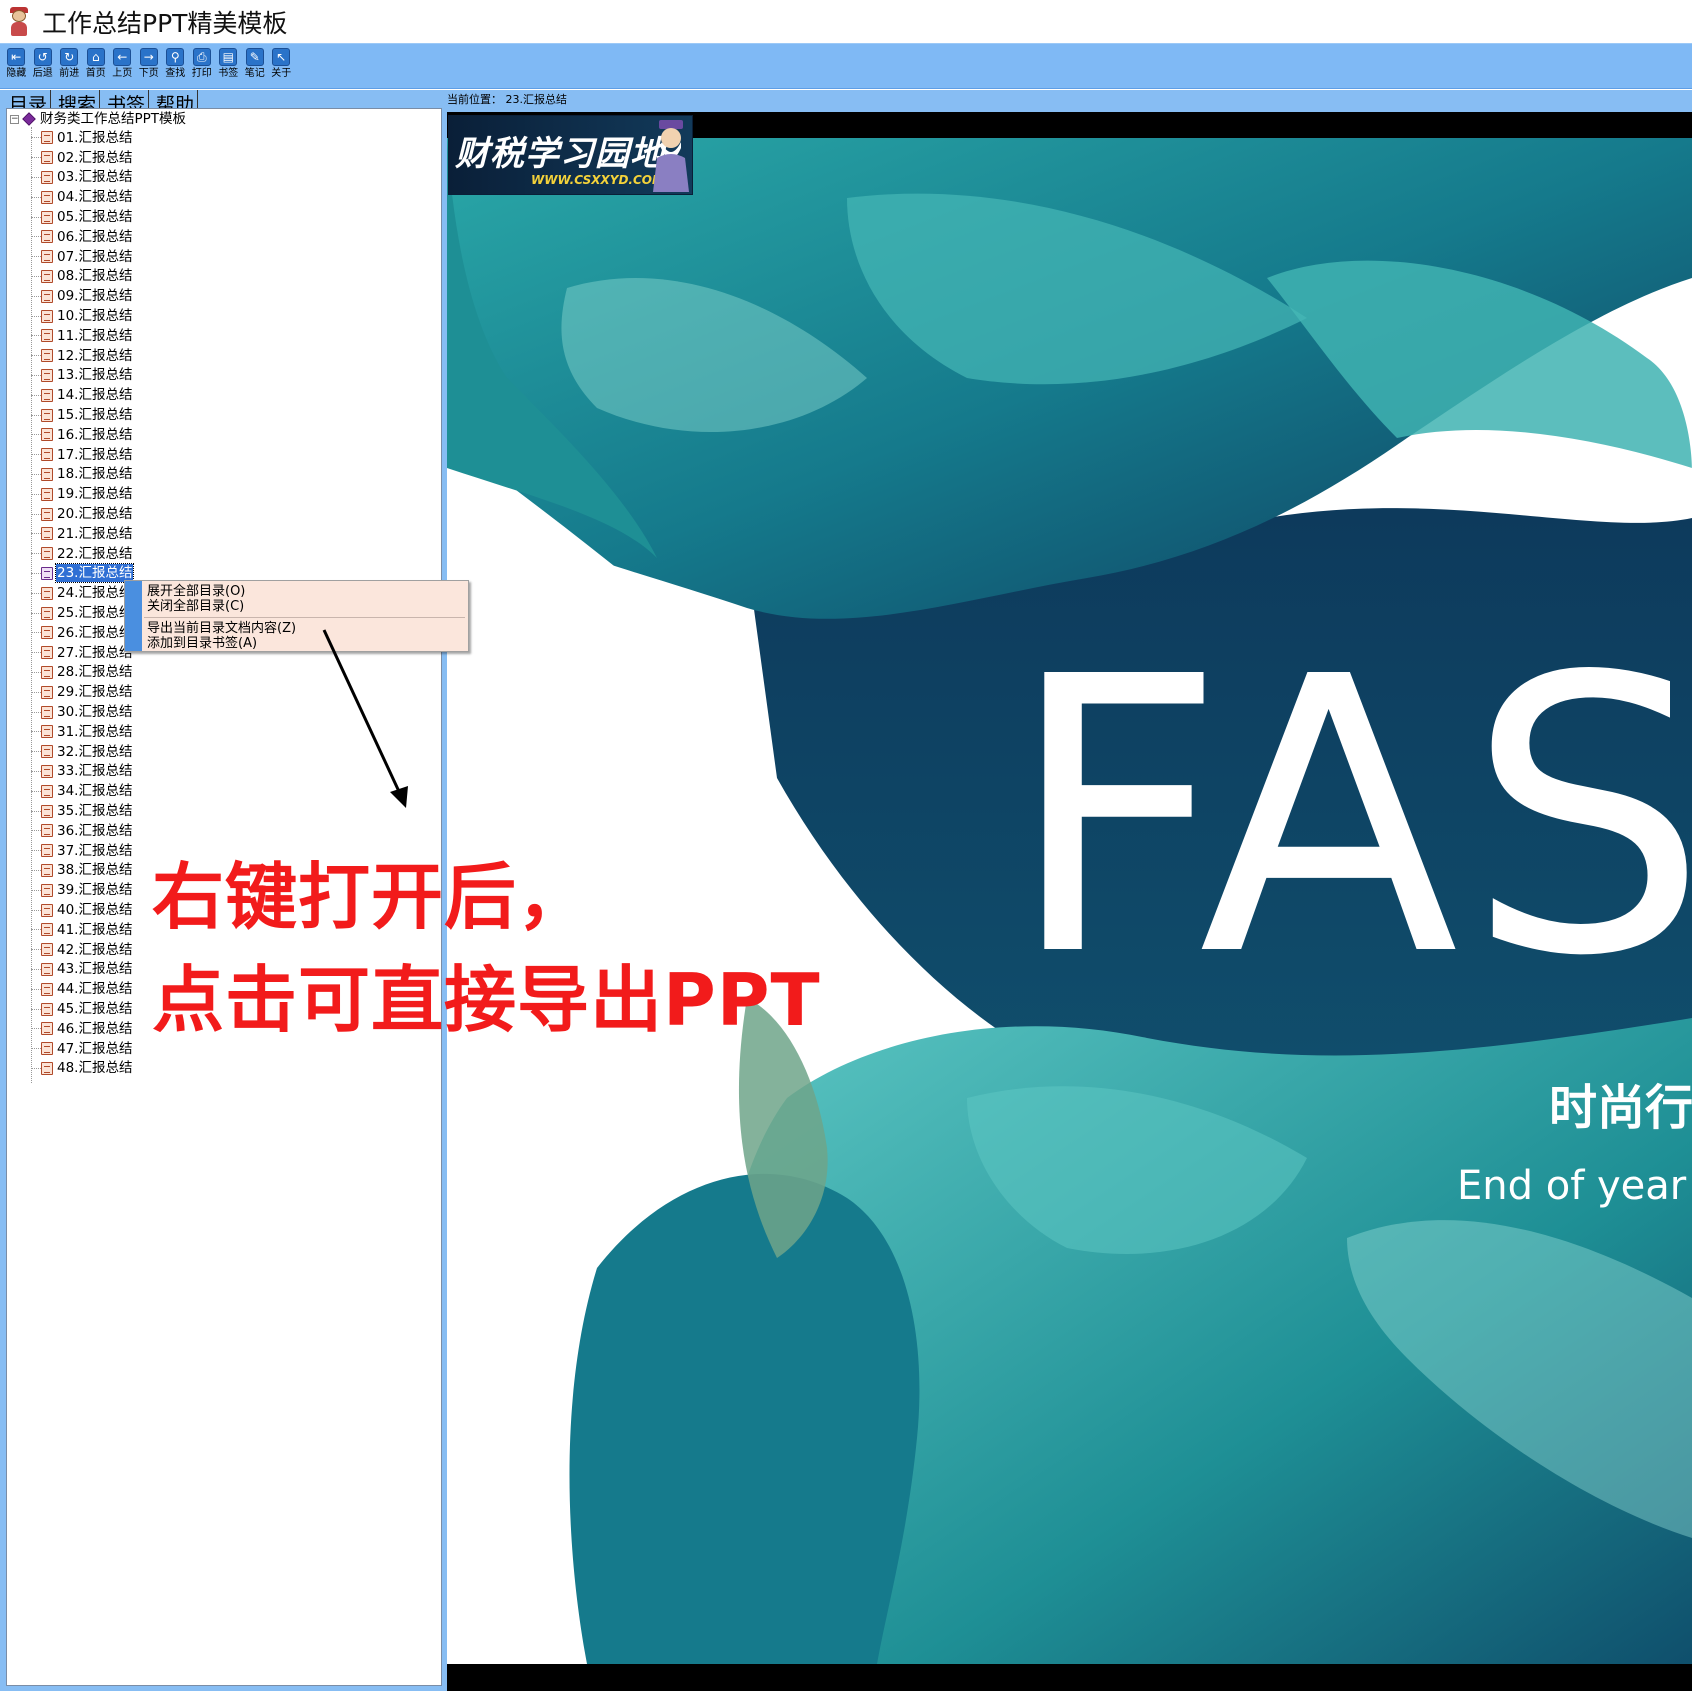 Image resolution: width=1692 pixels, height=1691 pixels. What do you see at coordinates (281, 64) in the screenshot?
I see `toolbar-button-10: ↖ 关于` at bounding box center [281, 64].